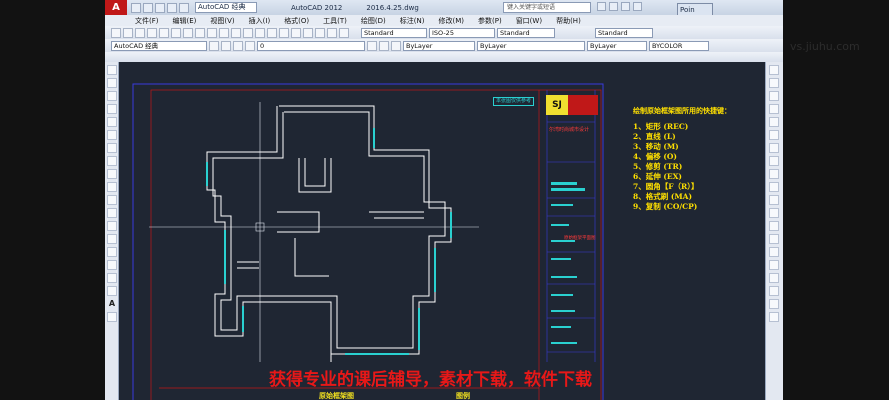 The image size is (889, 400). I want to click on design-center-icon, so click(308, 32).